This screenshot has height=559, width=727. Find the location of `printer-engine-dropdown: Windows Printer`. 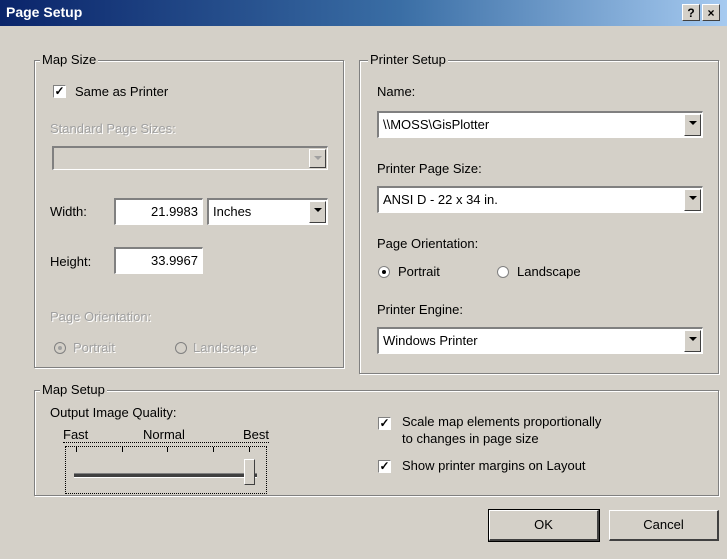

printer-engine-dropdown: Windows Printer is located at coordinates (540, 340).